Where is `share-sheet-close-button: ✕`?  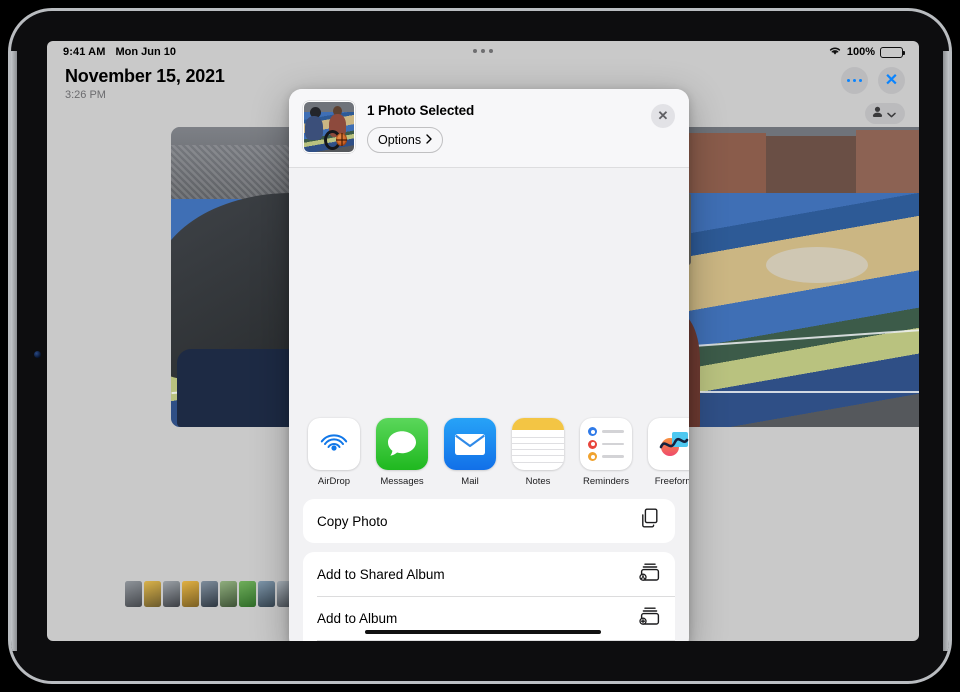
share-sheet-close-button: ✕ is located at coordinates (663, 116).